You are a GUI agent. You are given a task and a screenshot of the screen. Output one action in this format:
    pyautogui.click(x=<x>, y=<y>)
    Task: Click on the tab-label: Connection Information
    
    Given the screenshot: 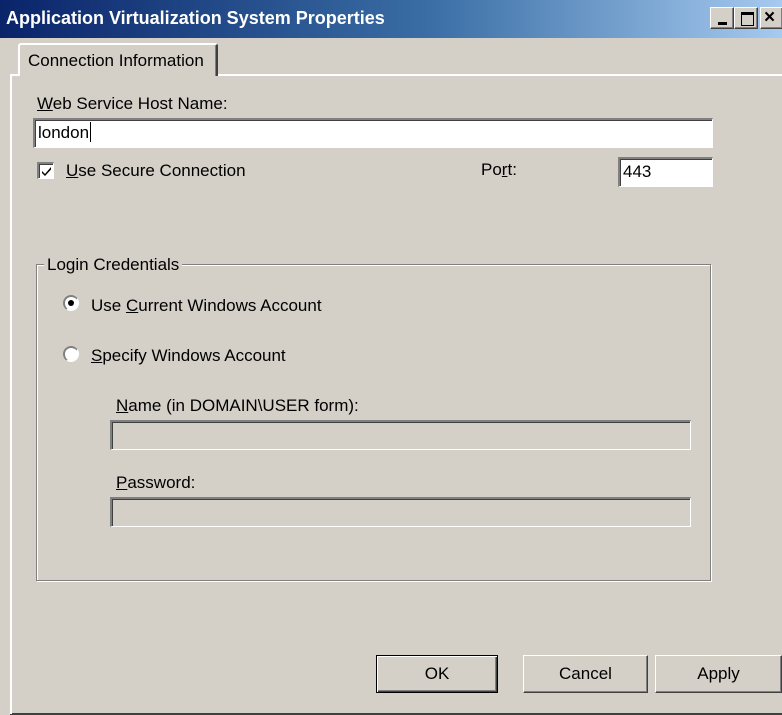 What is the action you would take?
    pyautogui.click(x=116, y=60)
    